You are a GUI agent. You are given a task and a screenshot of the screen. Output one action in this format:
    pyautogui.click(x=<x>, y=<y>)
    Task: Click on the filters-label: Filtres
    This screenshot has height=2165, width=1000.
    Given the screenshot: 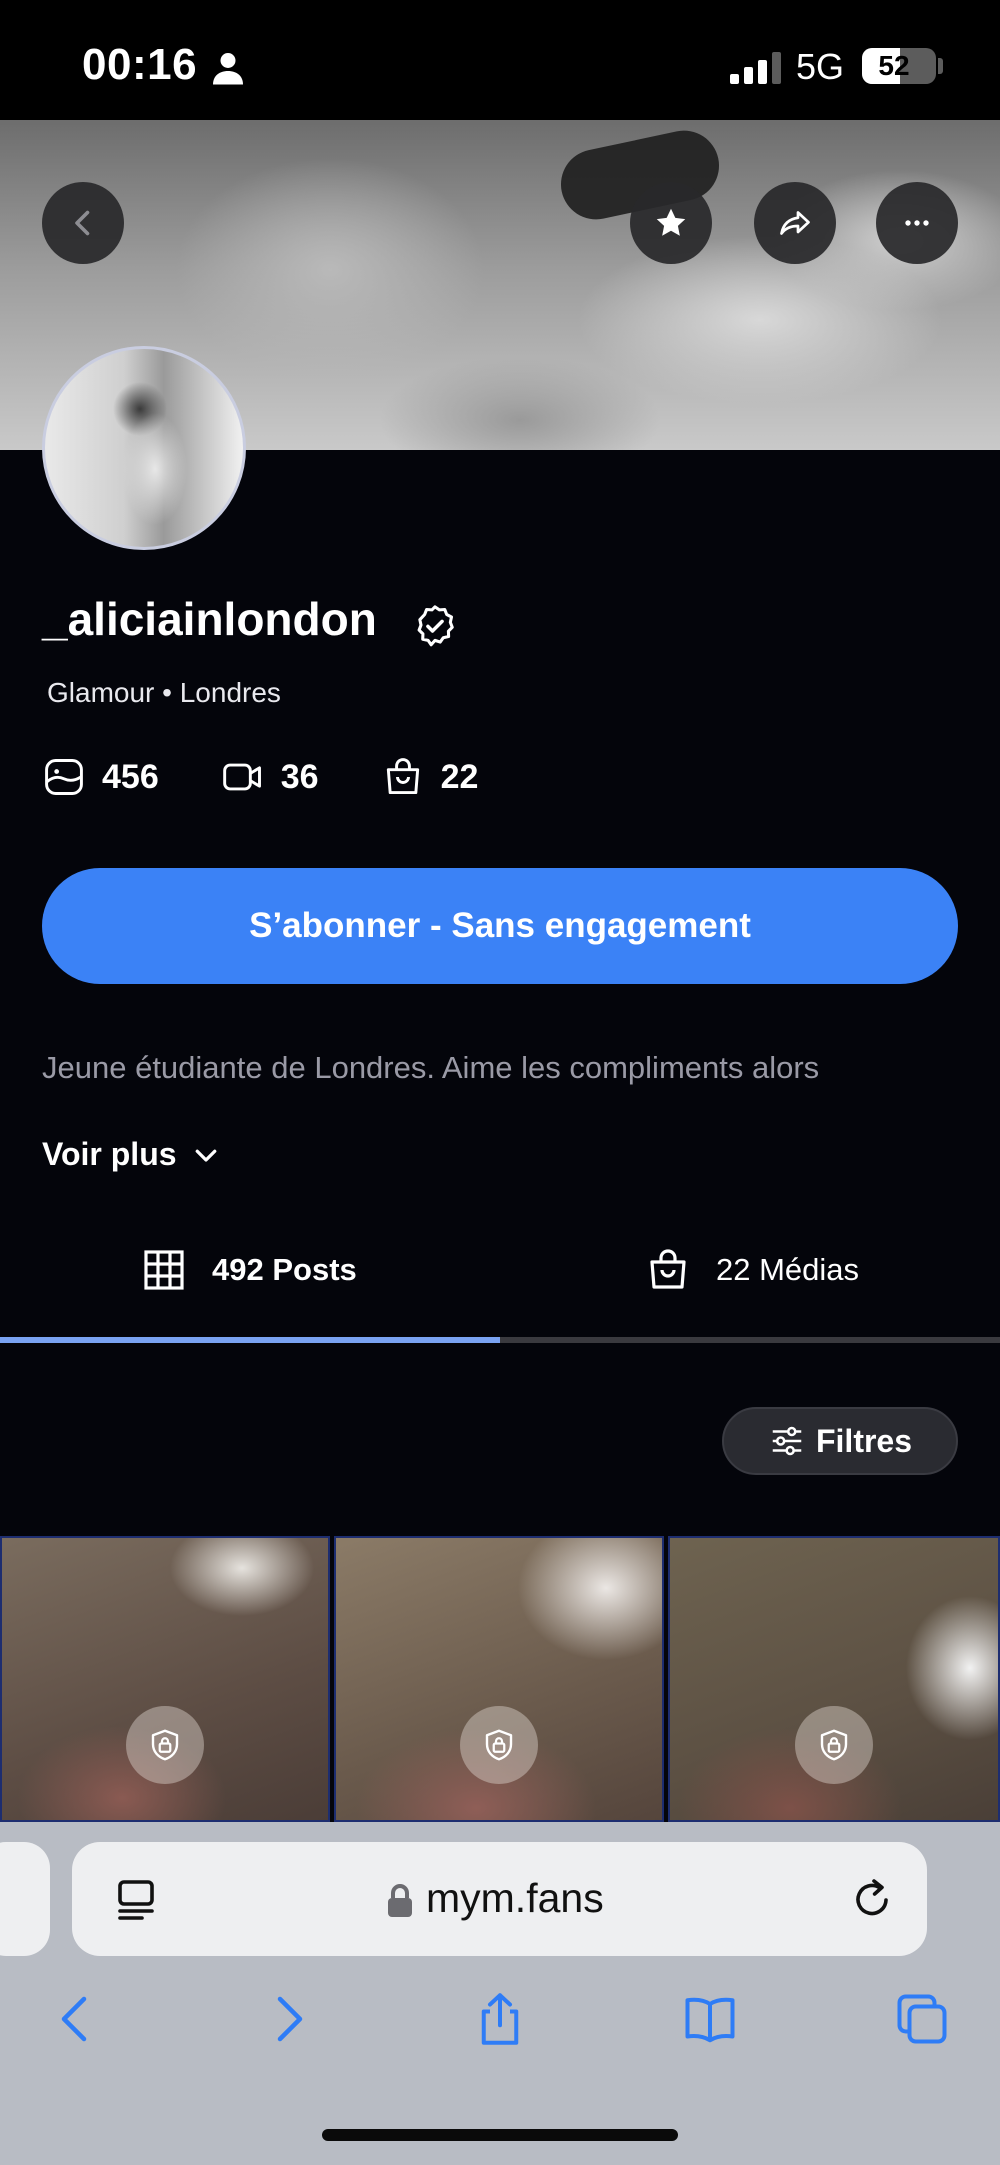 What is the action you would take?
    pyautogui.click(x=864, y=1440)
    